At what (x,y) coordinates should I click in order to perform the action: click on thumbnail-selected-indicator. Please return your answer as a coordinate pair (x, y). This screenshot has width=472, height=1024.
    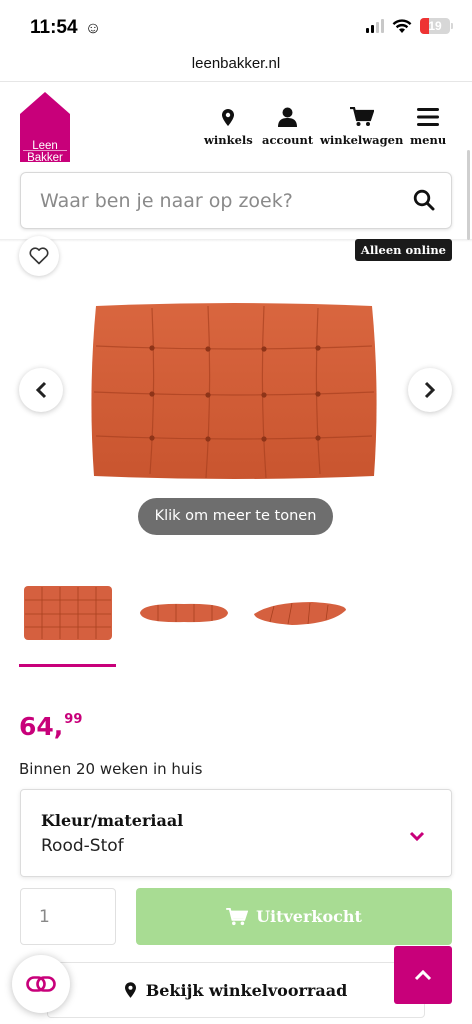
    Looking at the image, I should click on (67, 665).